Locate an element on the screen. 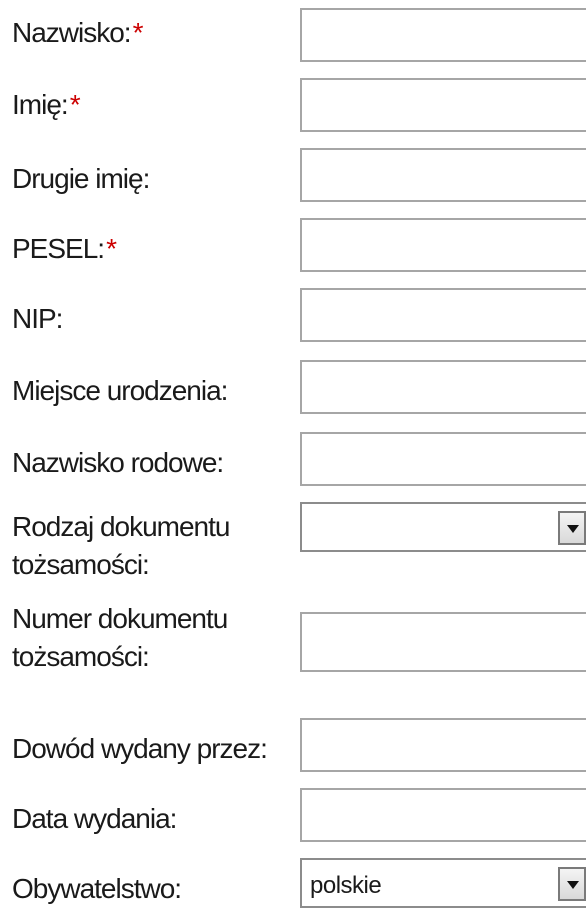 The image size is (586, 916). label-obywatelstwo: Obywatelstwo: is located at coordinates (152, 889).